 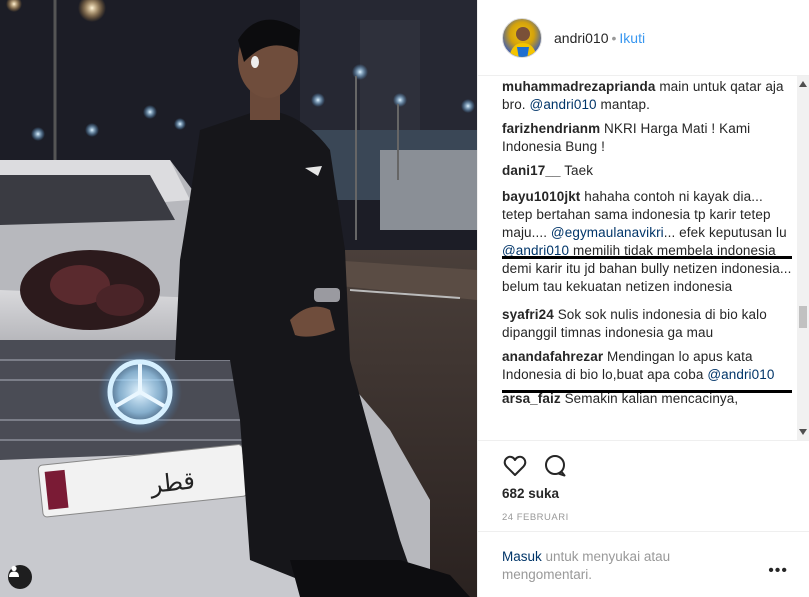 I want to click on like-count: 682 suka, so click(x=530, y=493).